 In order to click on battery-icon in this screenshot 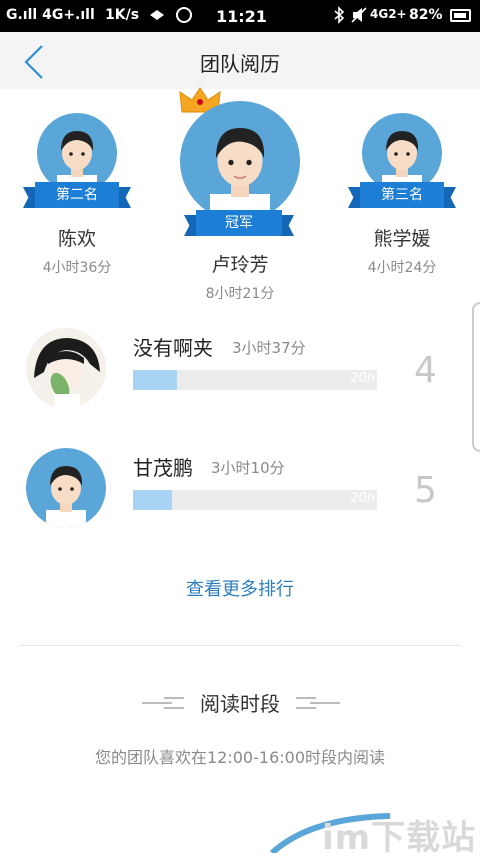, I will do `click(460, 15)`.